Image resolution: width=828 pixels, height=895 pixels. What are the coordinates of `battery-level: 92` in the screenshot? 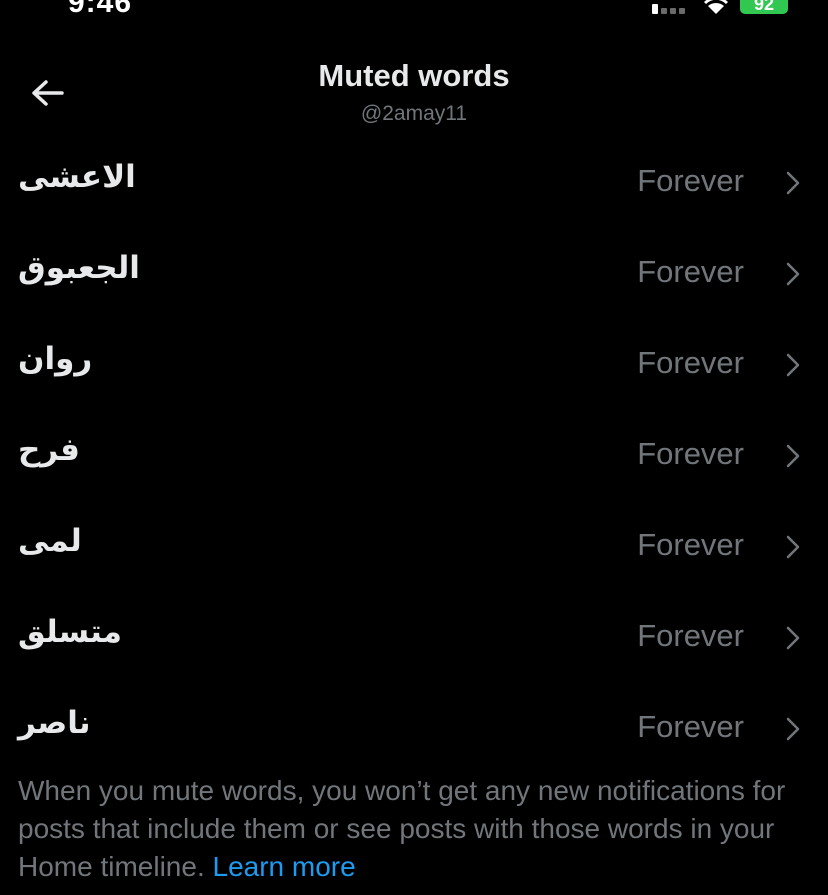 It's located at (764, 7).